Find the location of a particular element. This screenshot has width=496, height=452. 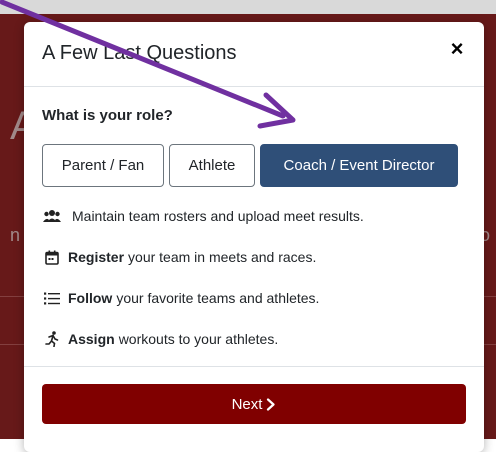

next-button-label: Next is located at coordinates (247, 404).